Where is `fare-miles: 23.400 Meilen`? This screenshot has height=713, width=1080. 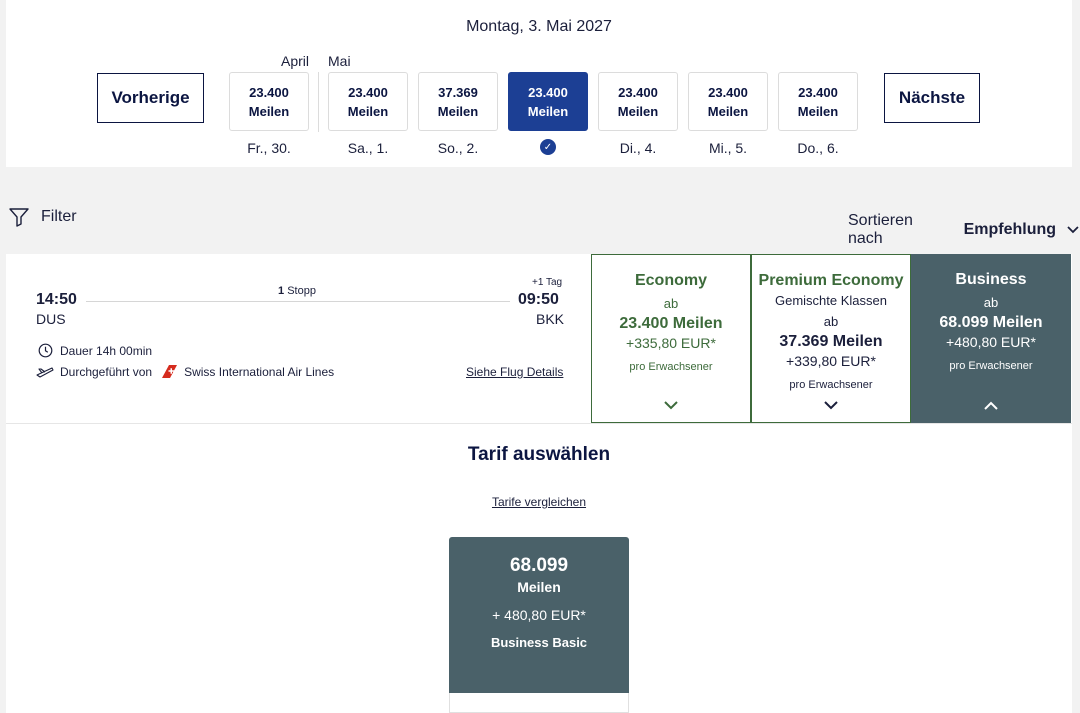 fare-miles: 23.400 Meilen is located at coordinates (671, 323).